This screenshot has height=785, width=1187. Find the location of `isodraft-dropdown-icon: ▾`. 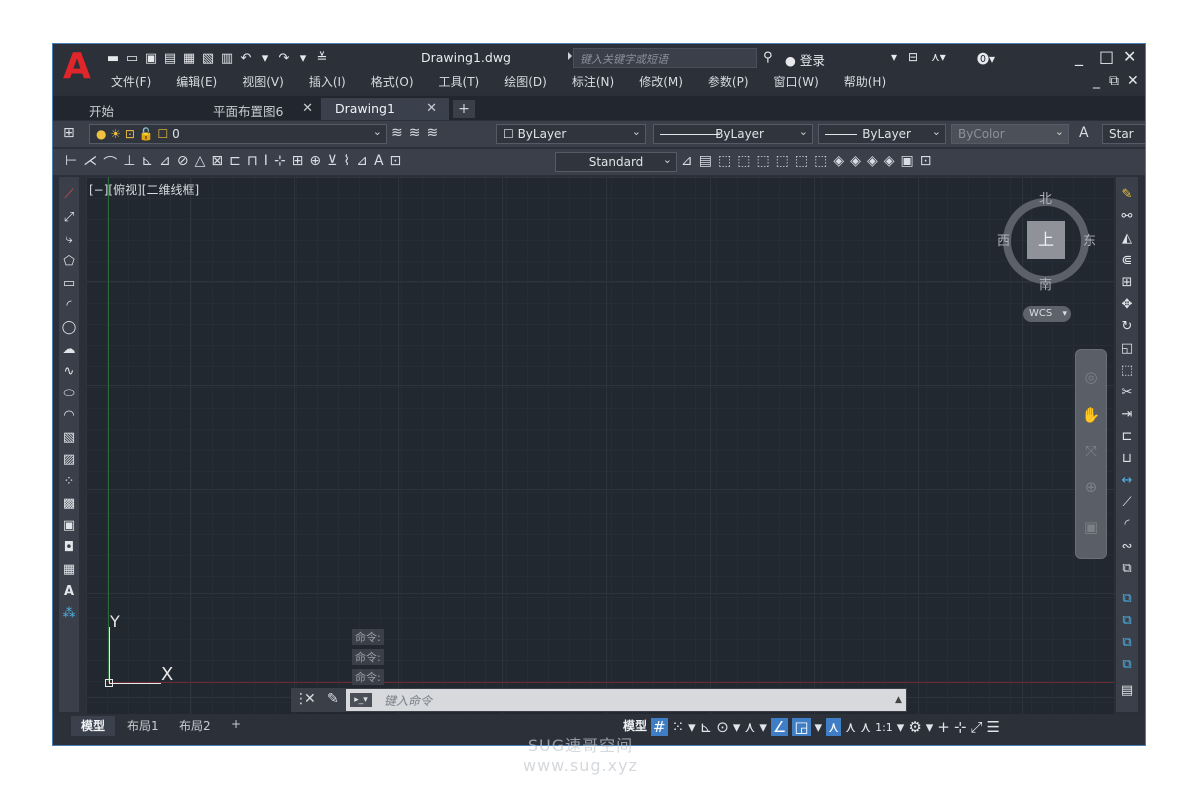

isodraft-dropdown-icon: ▾ is located at coordinates (763, 727).